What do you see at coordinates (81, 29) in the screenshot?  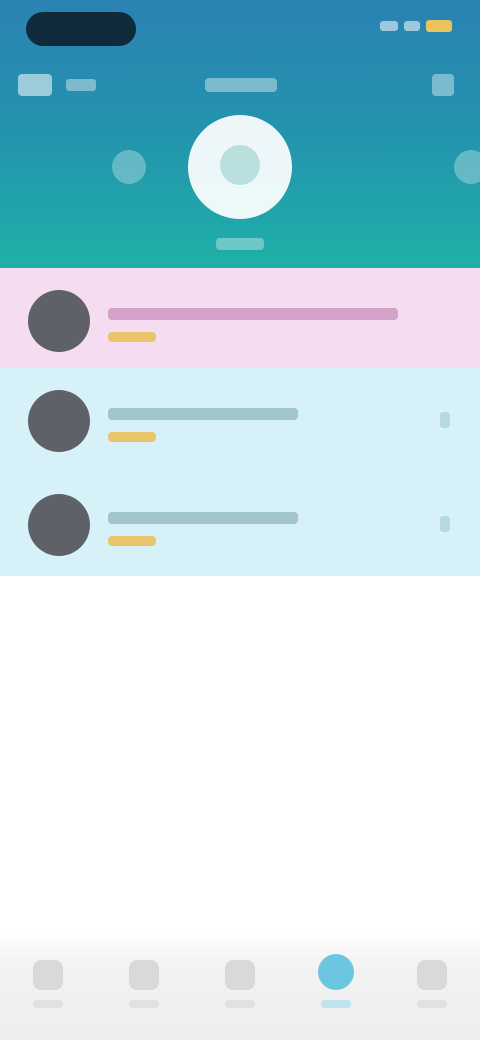 I see `status-bar-pill` at bounding box center [81, 29].